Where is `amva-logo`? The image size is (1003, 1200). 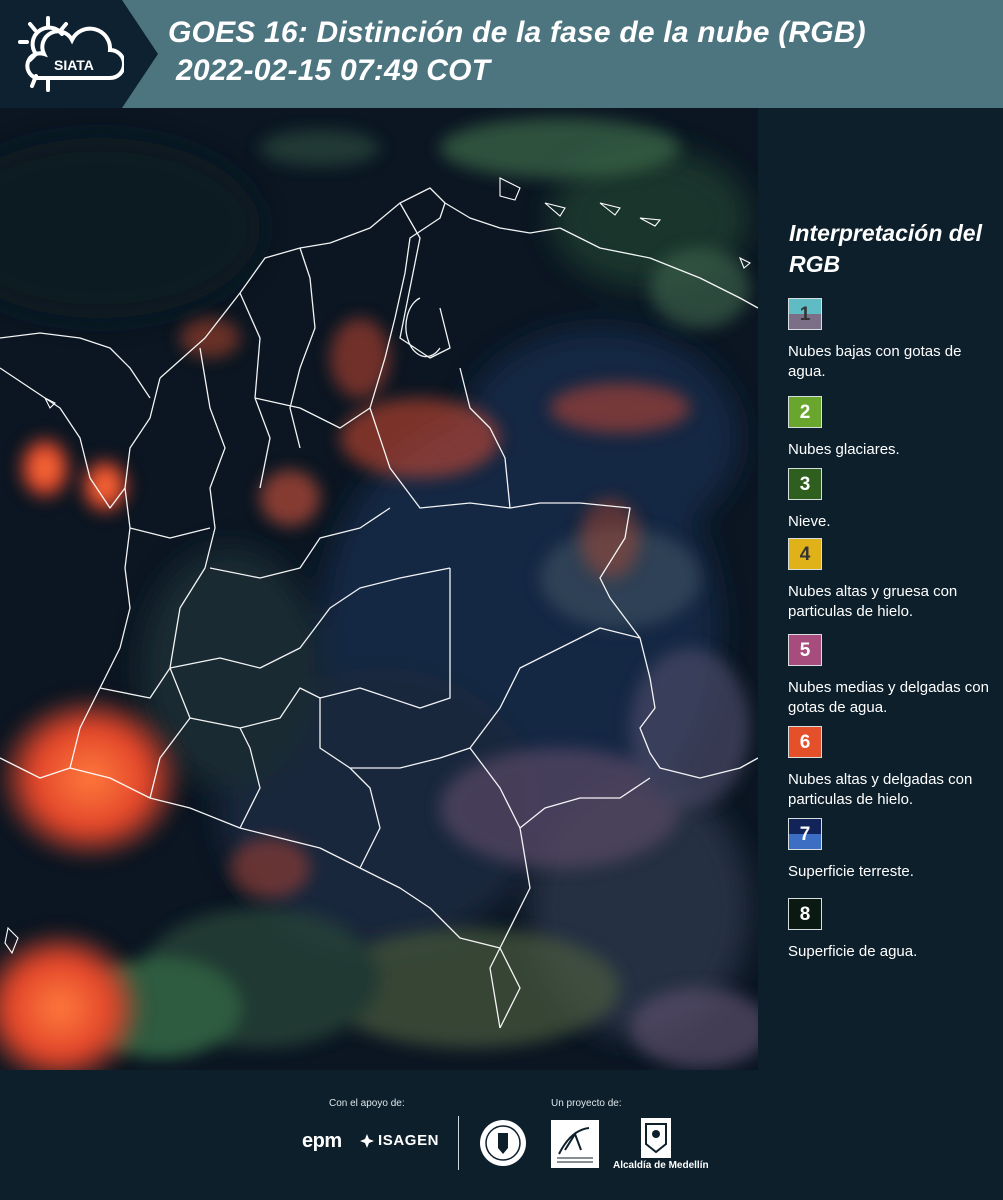
amva-logo is located at coordinates (575, 1144).